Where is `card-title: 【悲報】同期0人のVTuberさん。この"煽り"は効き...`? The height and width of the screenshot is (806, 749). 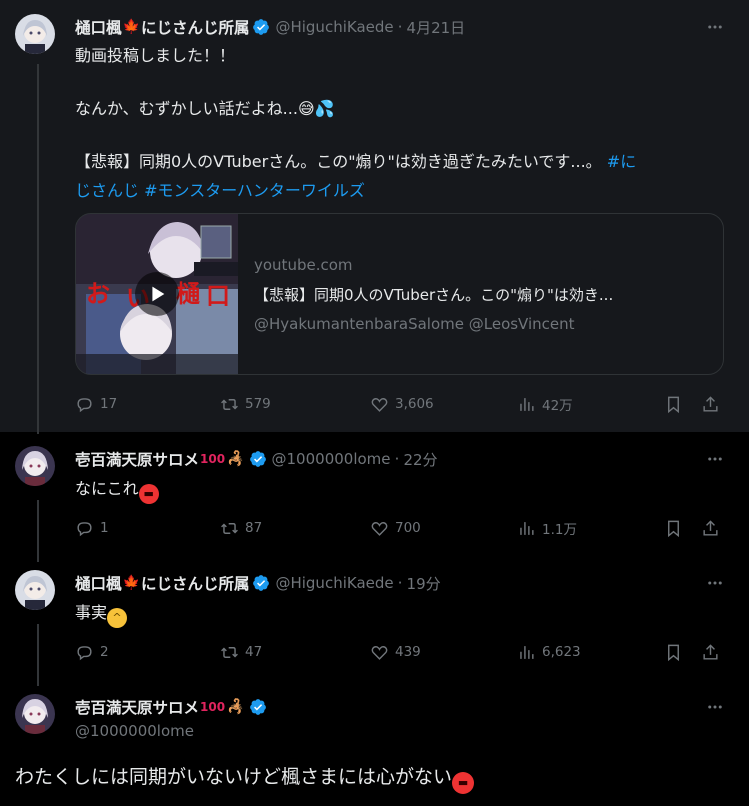 card-title: 【悲報】同期0人のVTuberさん。この"煽り"は効き... is located at coordinates (434, 295).